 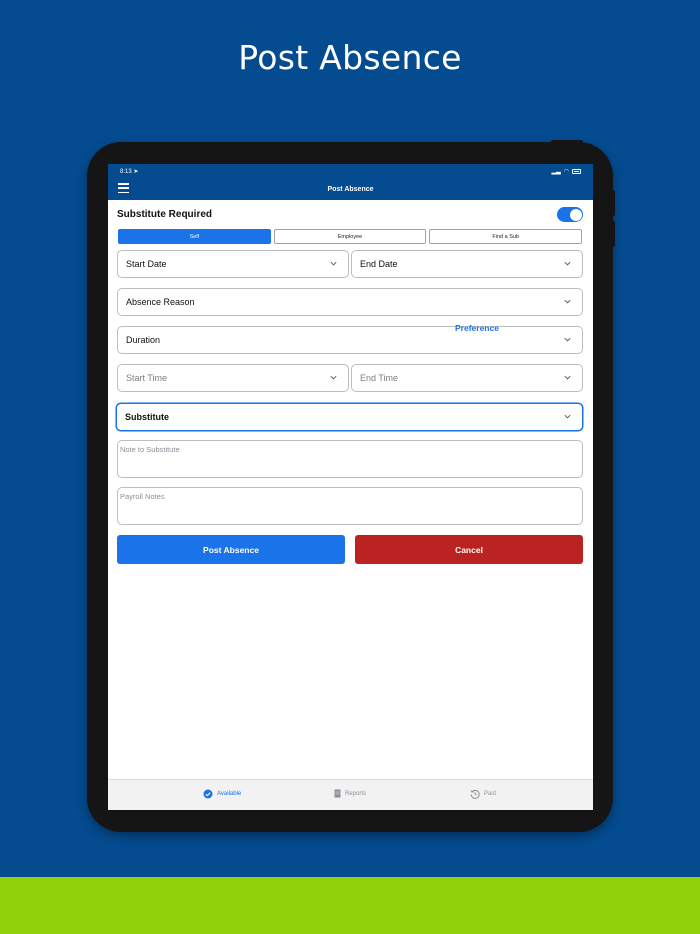 What do you see at coordinates (467, 378) in the screenshot?
I see `end-time-field: End Time` at bounding box center [467, 378].